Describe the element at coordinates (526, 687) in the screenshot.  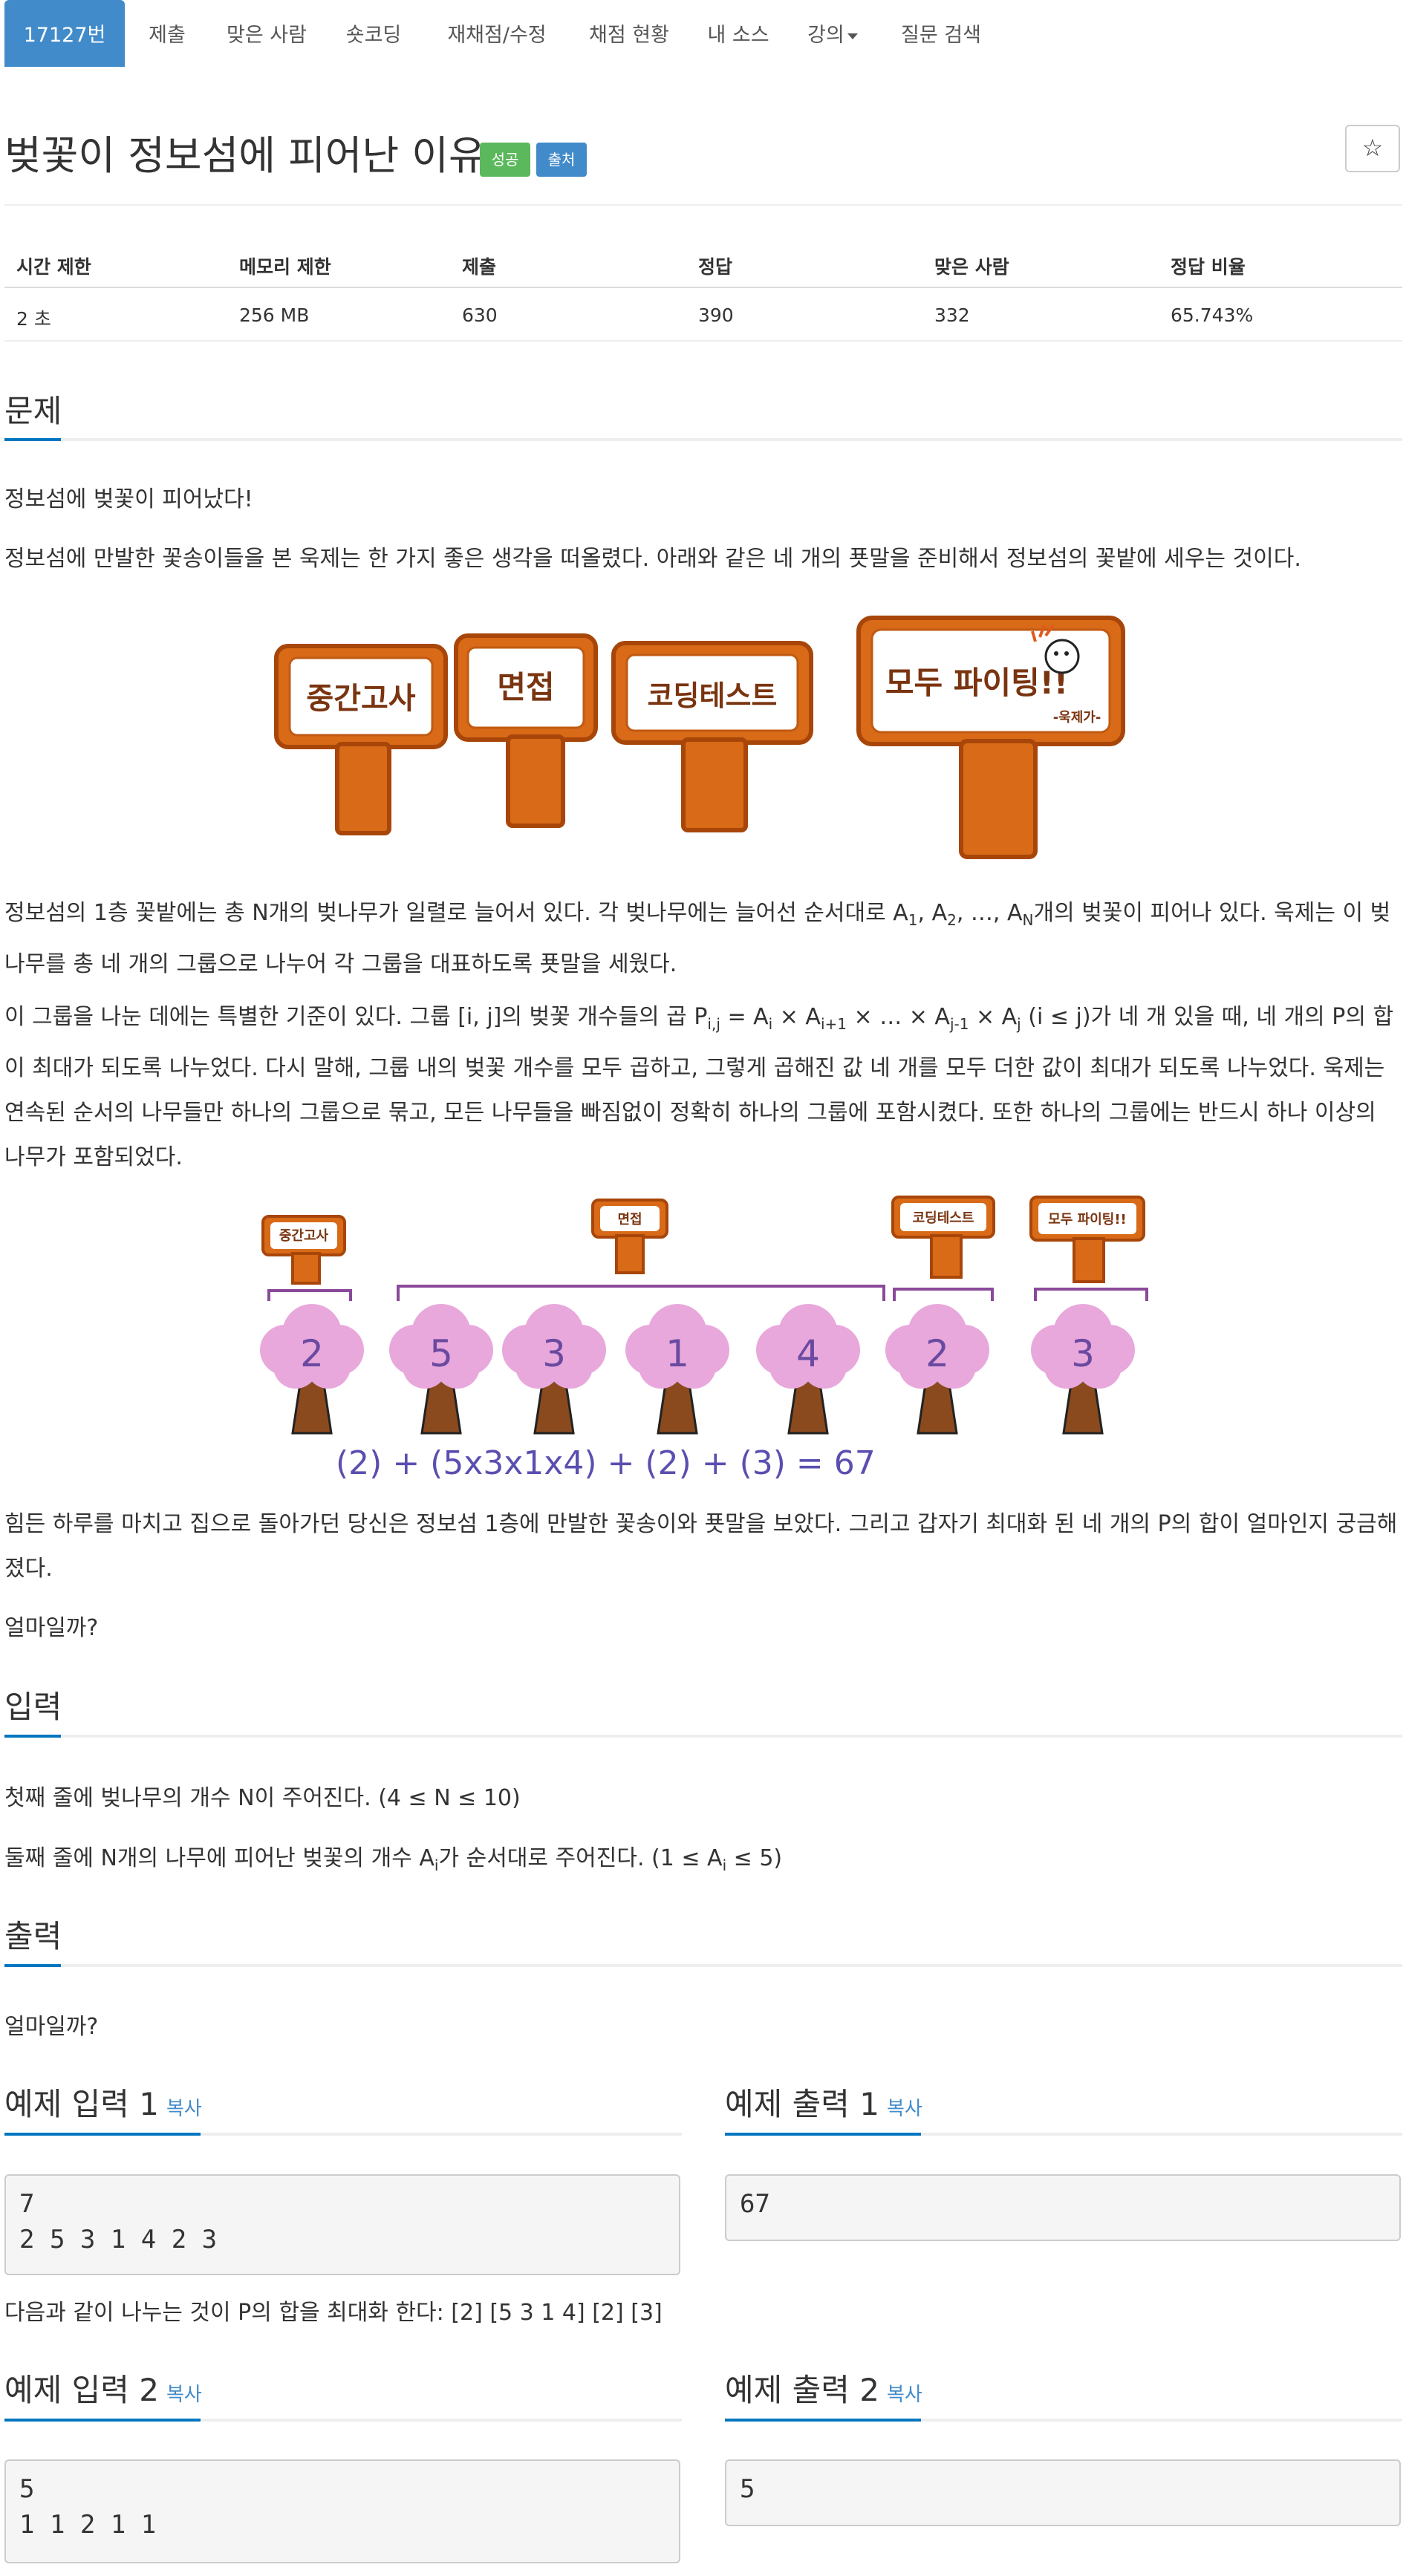
I see `sign-interview: 면접` at that location.